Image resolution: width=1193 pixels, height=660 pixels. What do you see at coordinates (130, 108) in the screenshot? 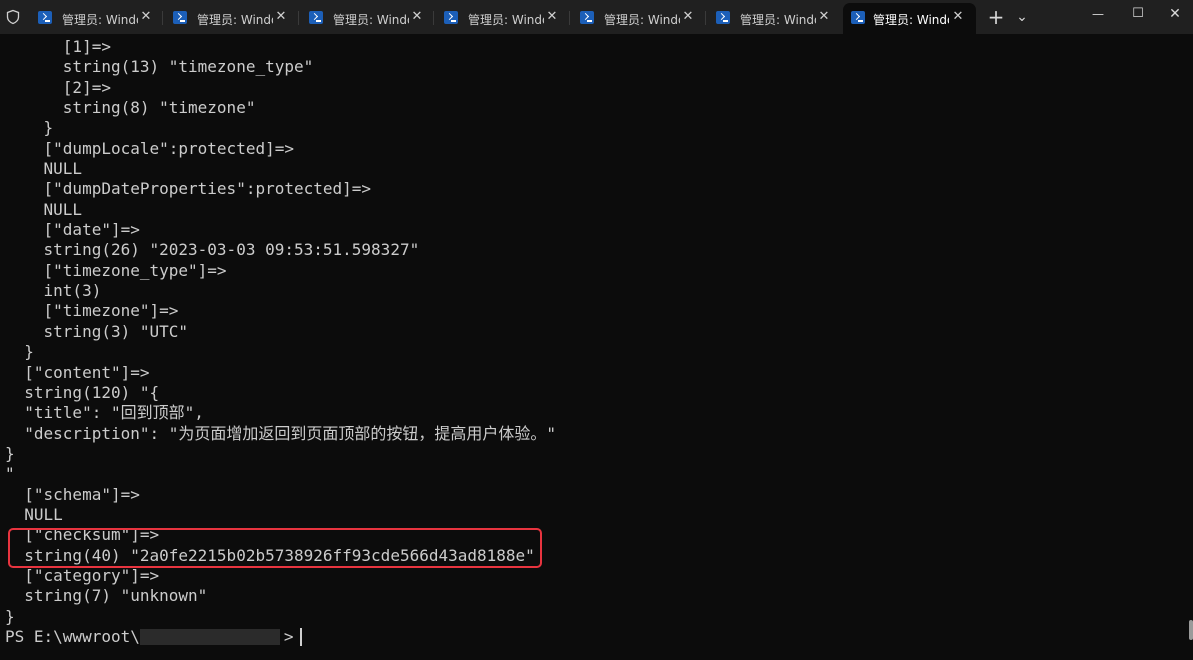
I see `output-line: string(8) "timezone"` at bounding box center [130, 108].